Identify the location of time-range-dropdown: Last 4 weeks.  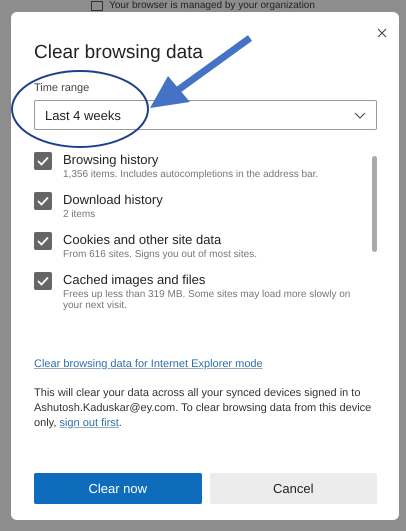
(205, 115).